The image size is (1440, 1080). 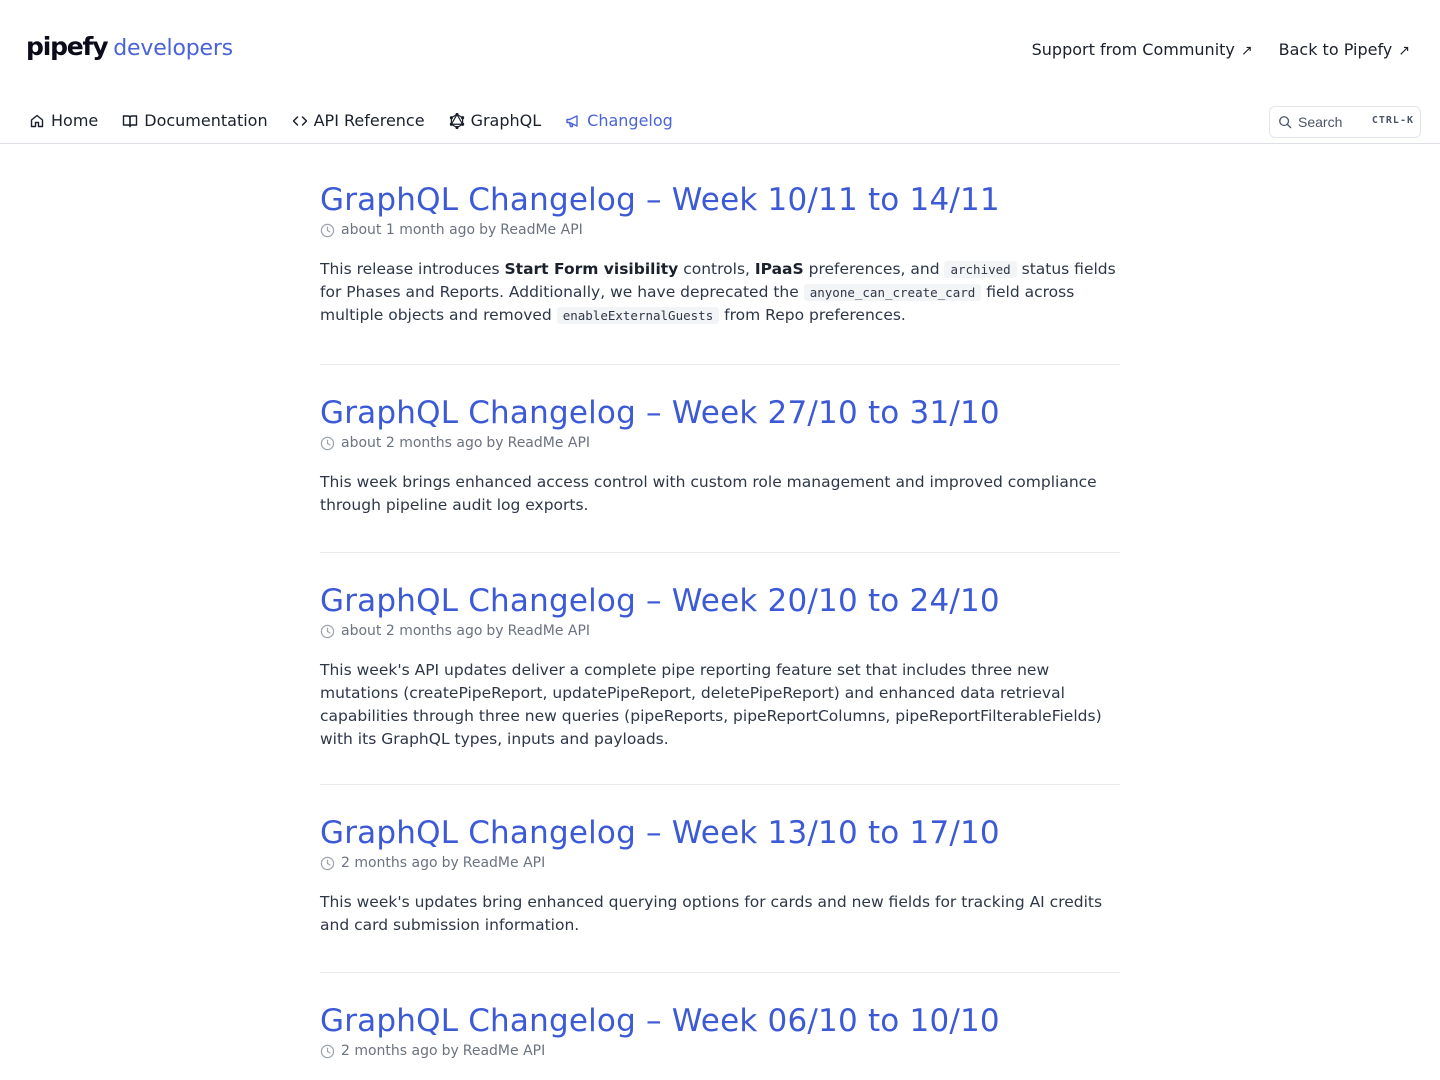 I want to click on excerpt-text: This release introduces, so click(x=412, y=269).